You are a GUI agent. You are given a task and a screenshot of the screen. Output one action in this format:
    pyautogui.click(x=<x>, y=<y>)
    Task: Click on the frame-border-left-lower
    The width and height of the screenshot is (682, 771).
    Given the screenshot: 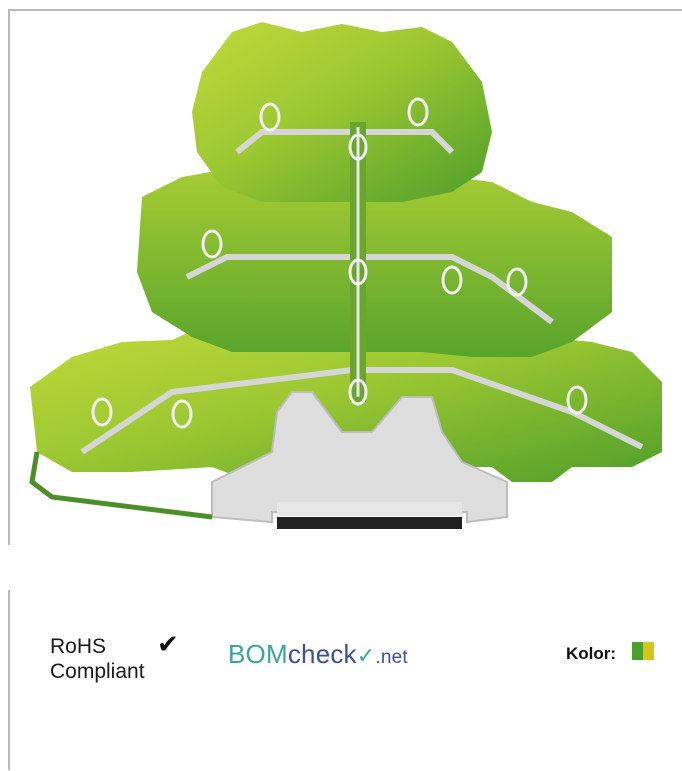 What is the action you would take?
    pyautogui.click(x=9, y=680)
    